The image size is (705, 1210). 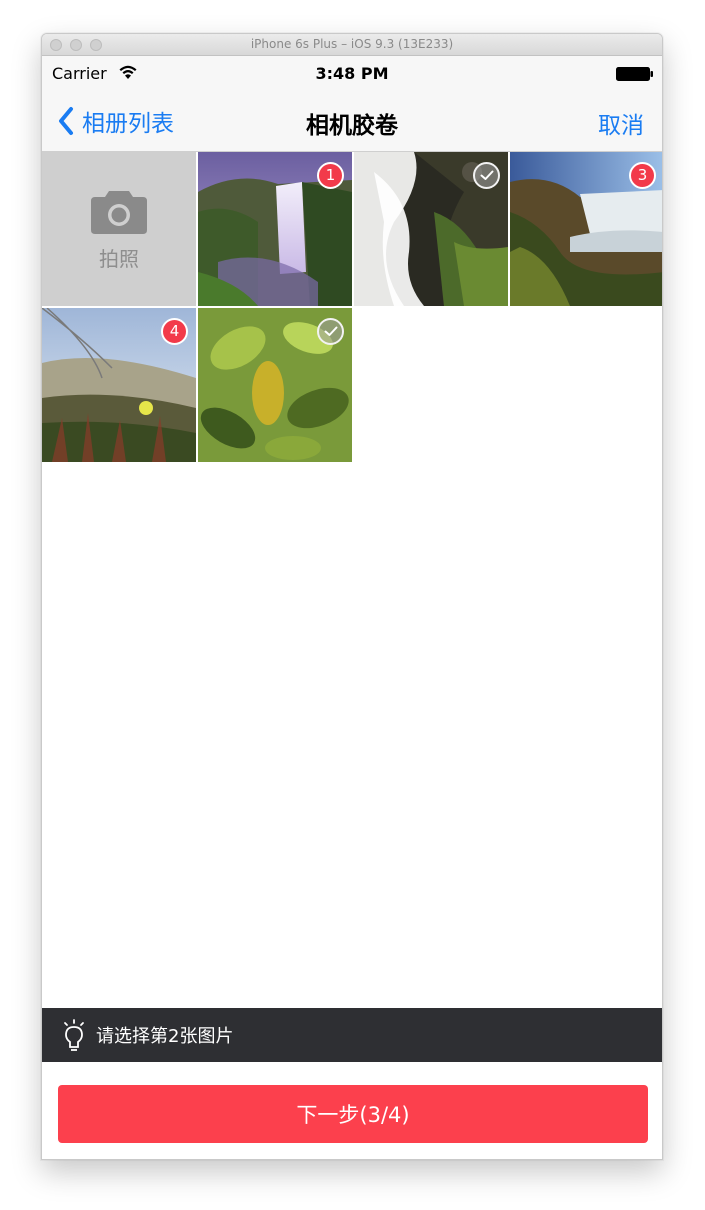 What do you see at coordinates (119, 385) in the screenshot?
I see `photo-thumbnail: 4` at bounding box center [119, 385].